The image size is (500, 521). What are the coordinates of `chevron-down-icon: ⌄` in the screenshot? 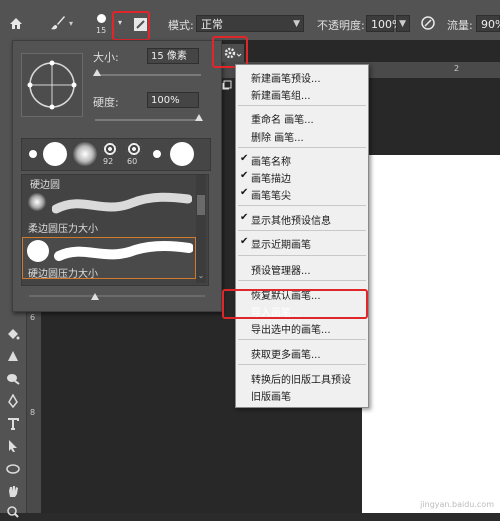 It's located at (201, 275).